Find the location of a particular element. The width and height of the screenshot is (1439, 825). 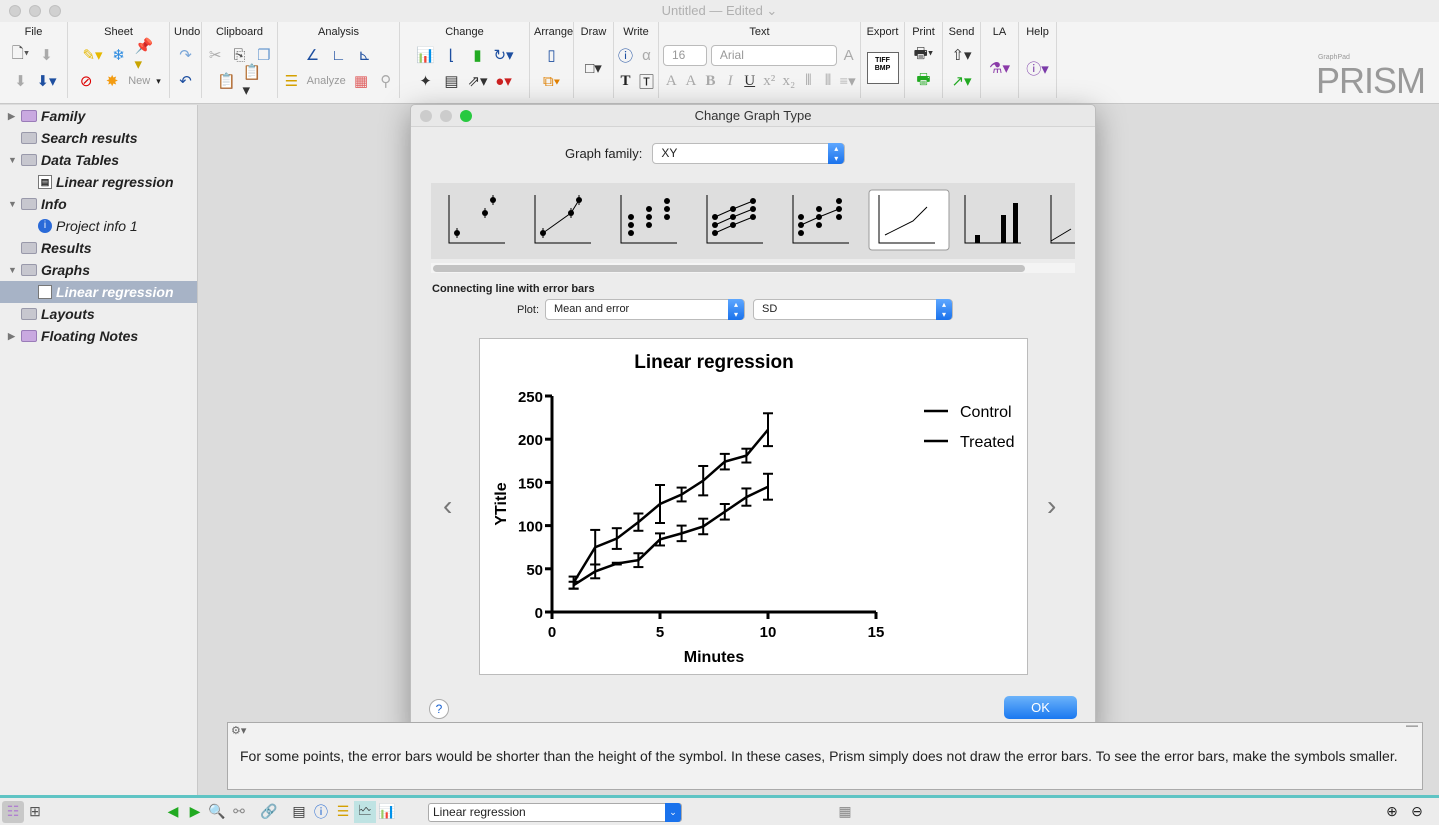

sheet-settings-icon: ▦ is located at coordinates (845, 812).